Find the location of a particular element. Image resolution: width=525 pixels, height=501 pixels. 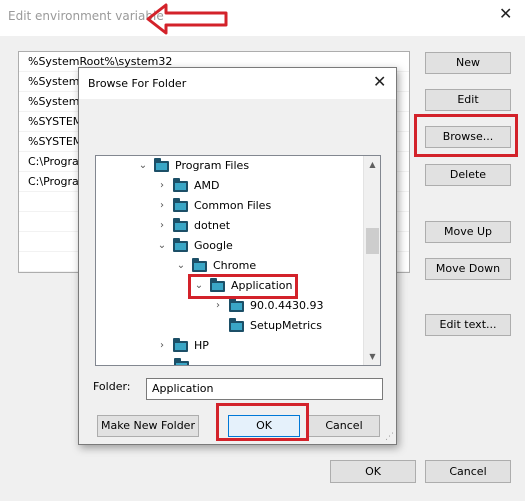

scroll-down-icon: ▼ is located at coordinates (372, 356).